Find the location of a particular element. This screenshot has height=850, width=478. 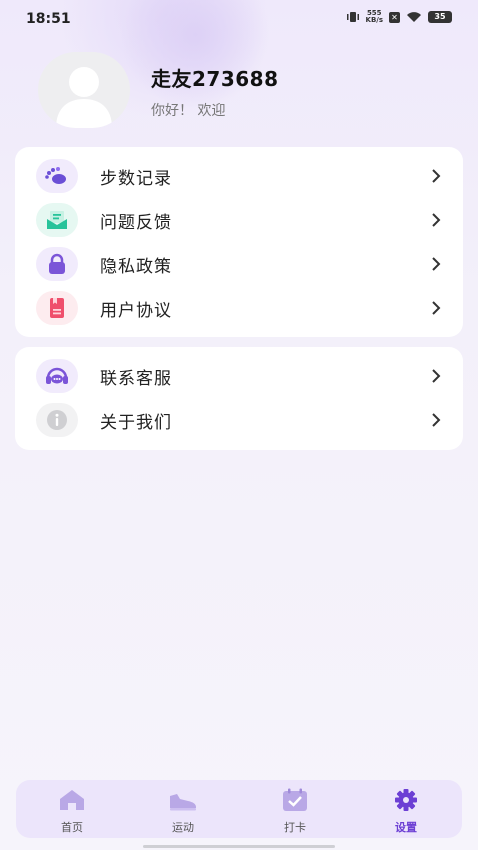

menu-item-customer-service: 联系客服 is located at coordinates (239, 376).